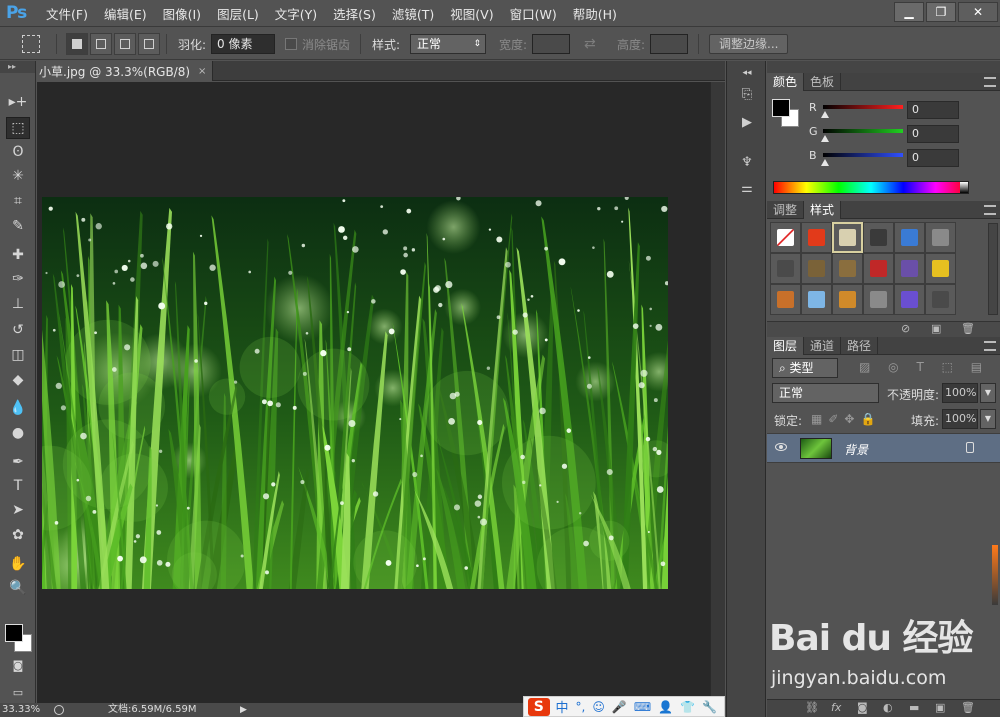  I want to click on eraser-tool-icon: ◫, so click(18, 355).